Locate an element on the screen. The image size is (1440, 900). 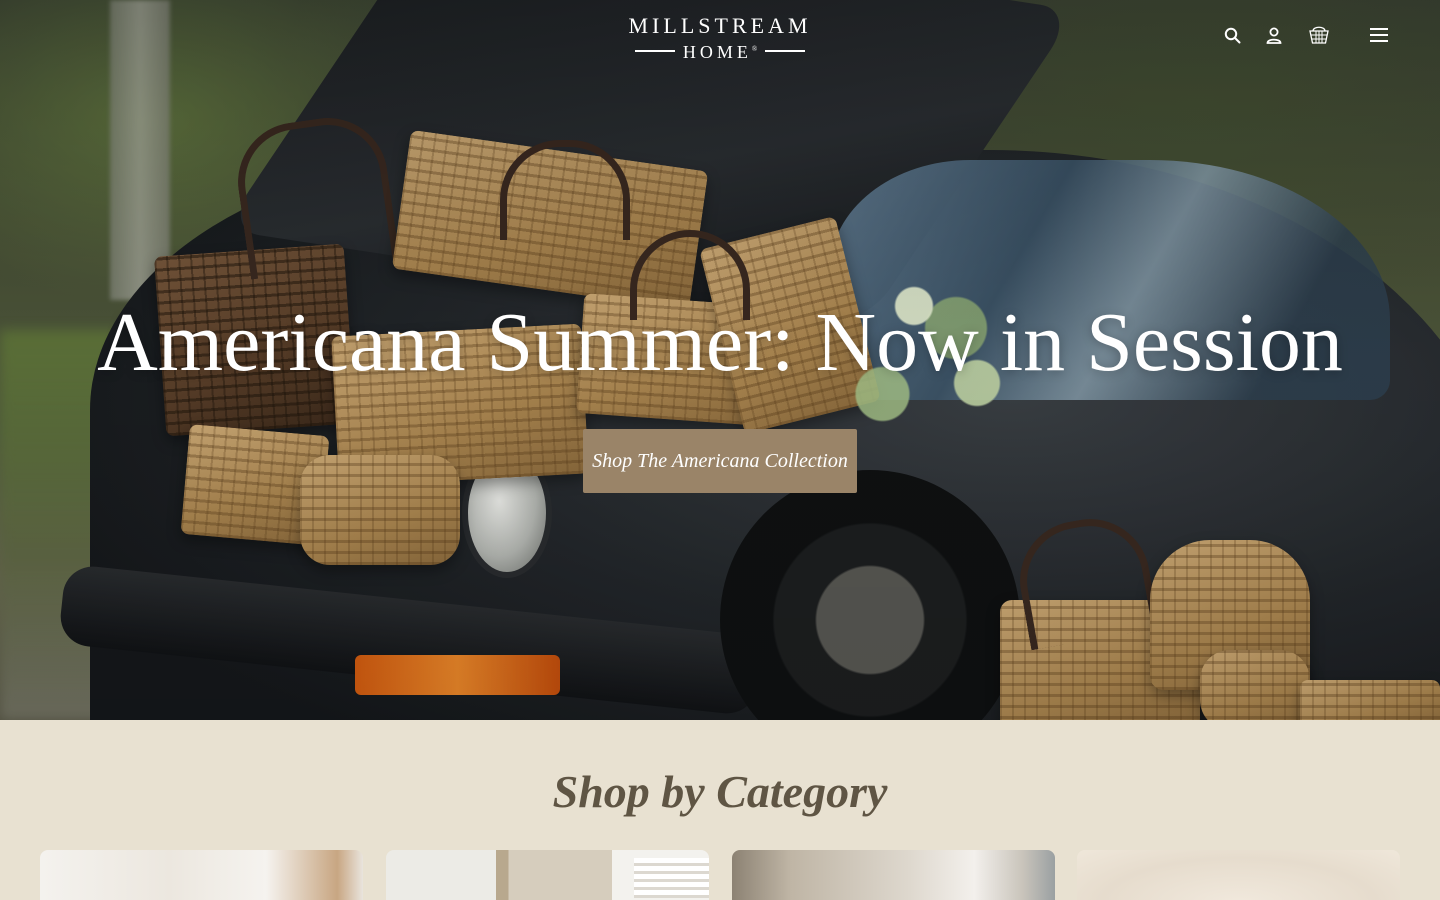
hero-title: Americana Summer: Now in Session is located at coordinates (720, 342).